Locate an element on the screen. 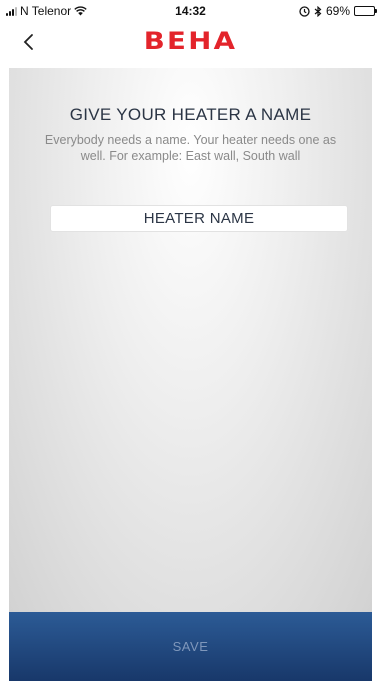 This screenshot has width=381, height=681. nav-bar: BEHA is located at coordinates (190, 45).